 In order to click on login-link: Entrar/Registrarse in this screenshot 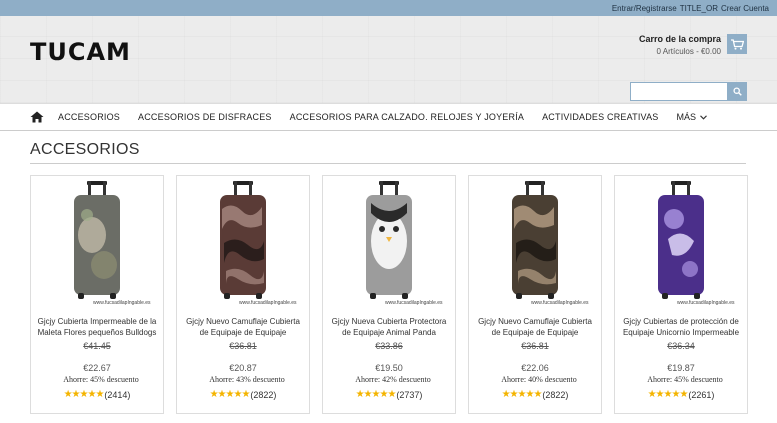, I will do `click(644, 8)`.